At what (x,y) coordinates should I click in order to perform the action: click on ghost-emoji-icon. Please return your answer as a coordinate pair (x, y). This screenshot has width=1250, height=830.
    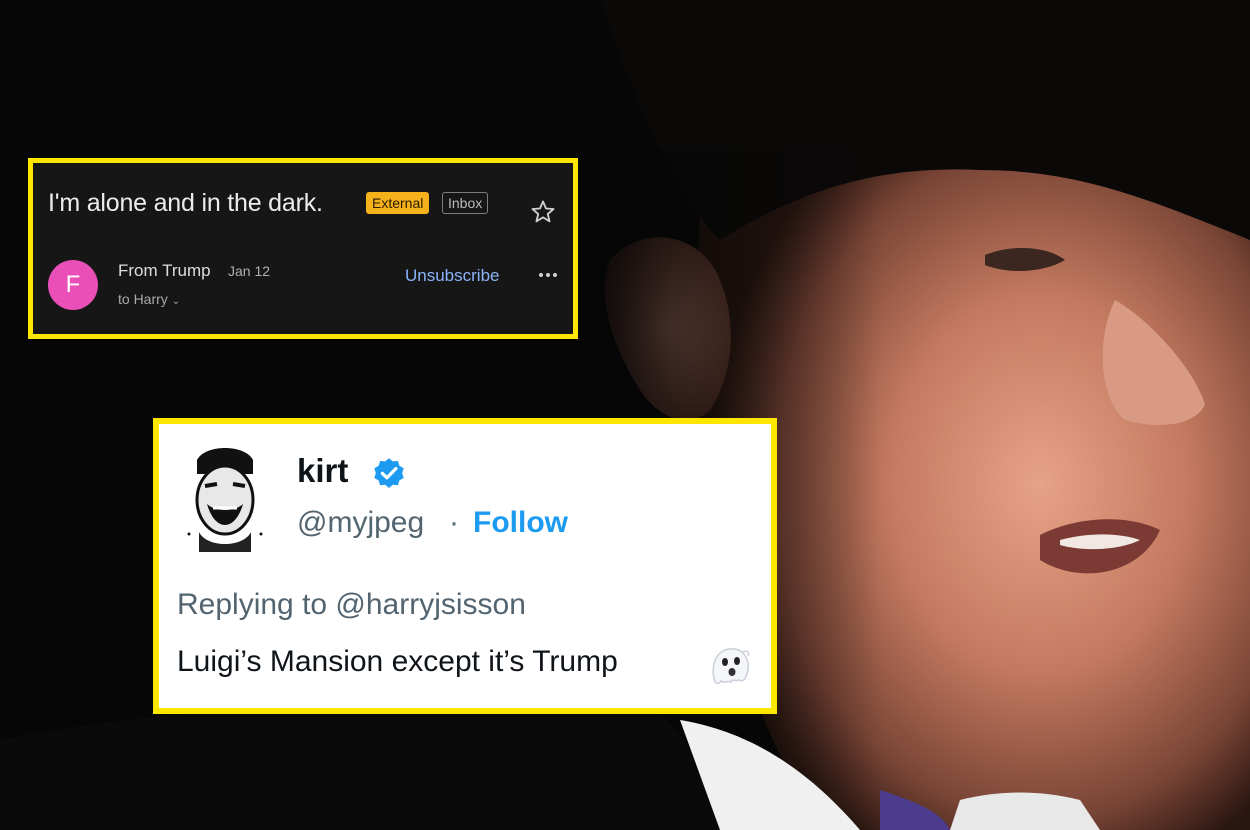
    Looking at the image, I should click on (731, 666).